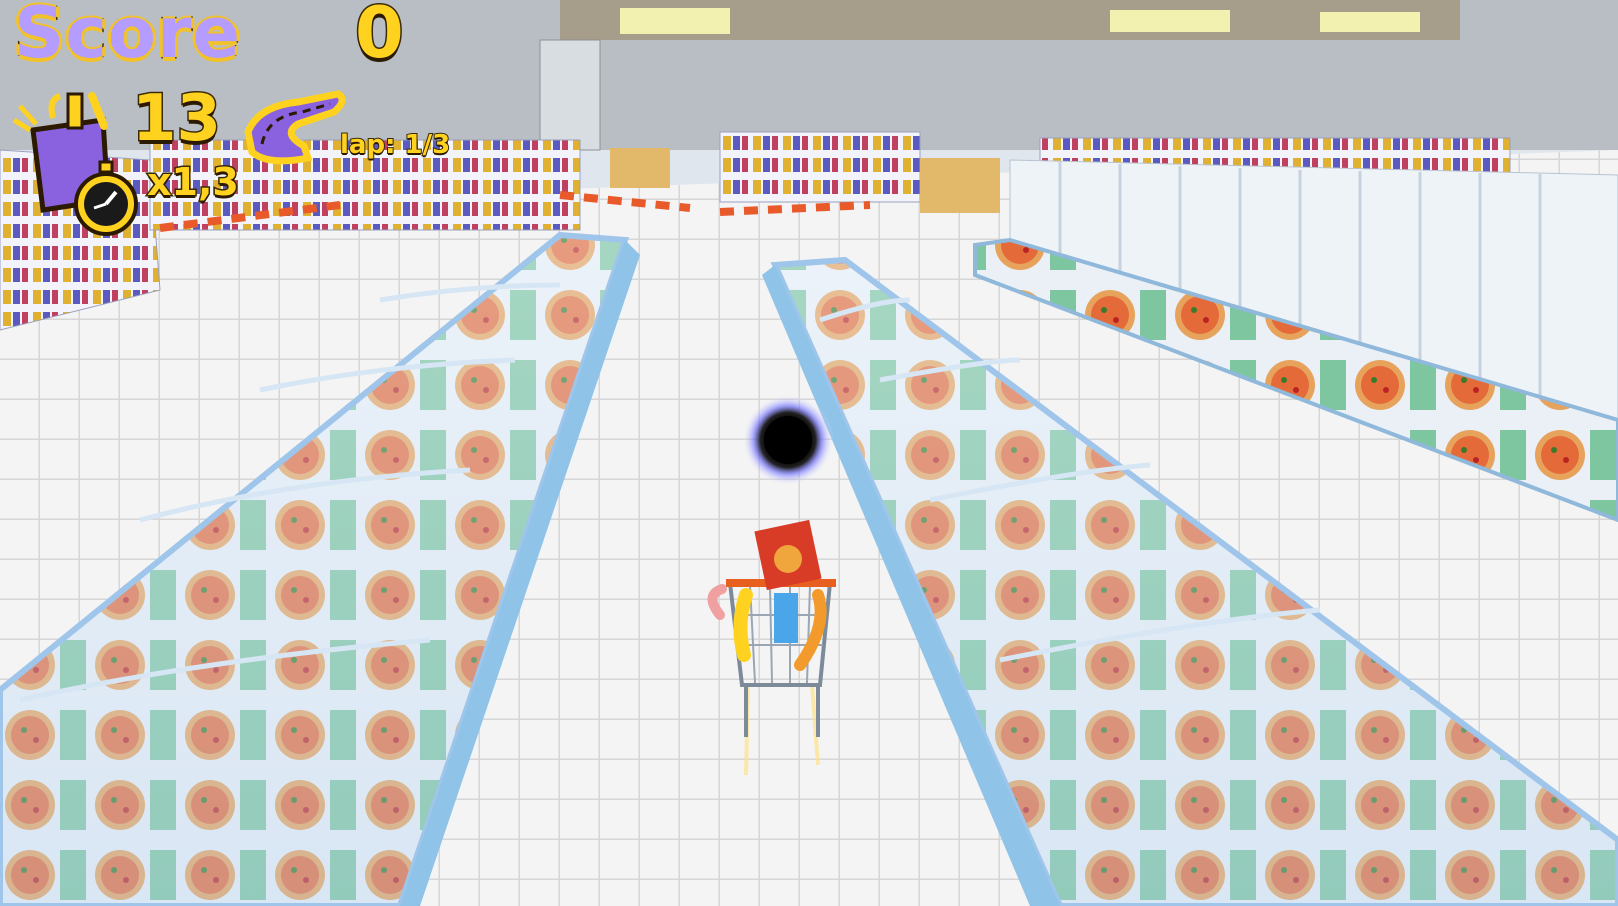  What do you see at coordinates (295, 127) in the screenshot?
I see `race-track-icon` at bounding box center [295, 127].